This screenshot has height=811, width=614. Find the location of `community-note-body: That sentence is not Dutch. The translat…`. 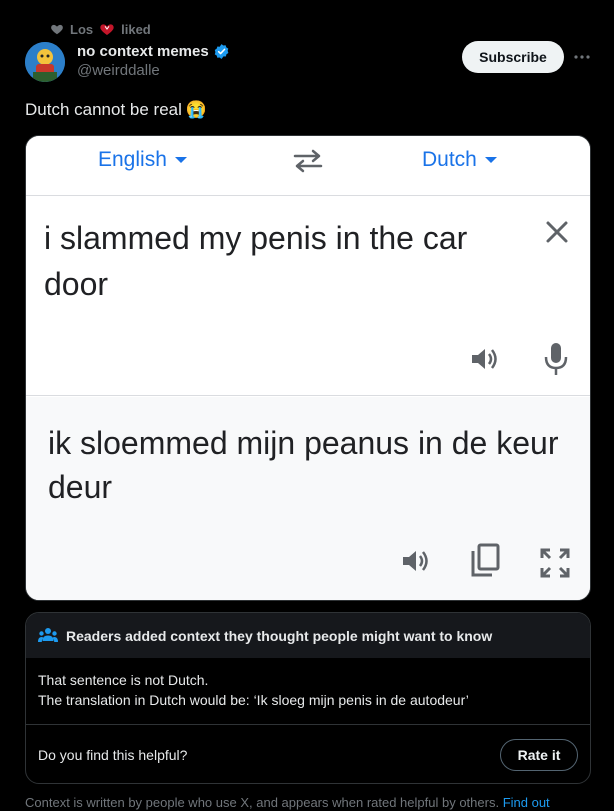

community-note-body: That sentence is not Dutch. The translat… is located at coordinates (308, 691).